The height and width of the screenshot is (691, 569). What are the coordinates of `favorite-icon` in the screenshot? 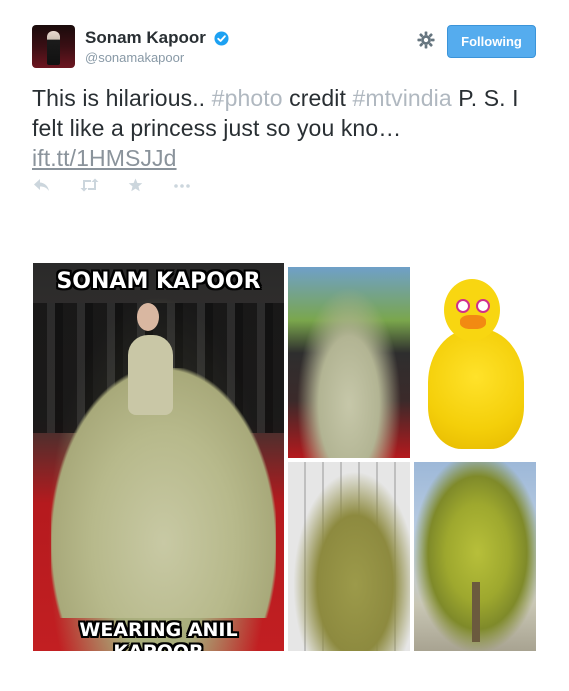 It's located at (135, 185).